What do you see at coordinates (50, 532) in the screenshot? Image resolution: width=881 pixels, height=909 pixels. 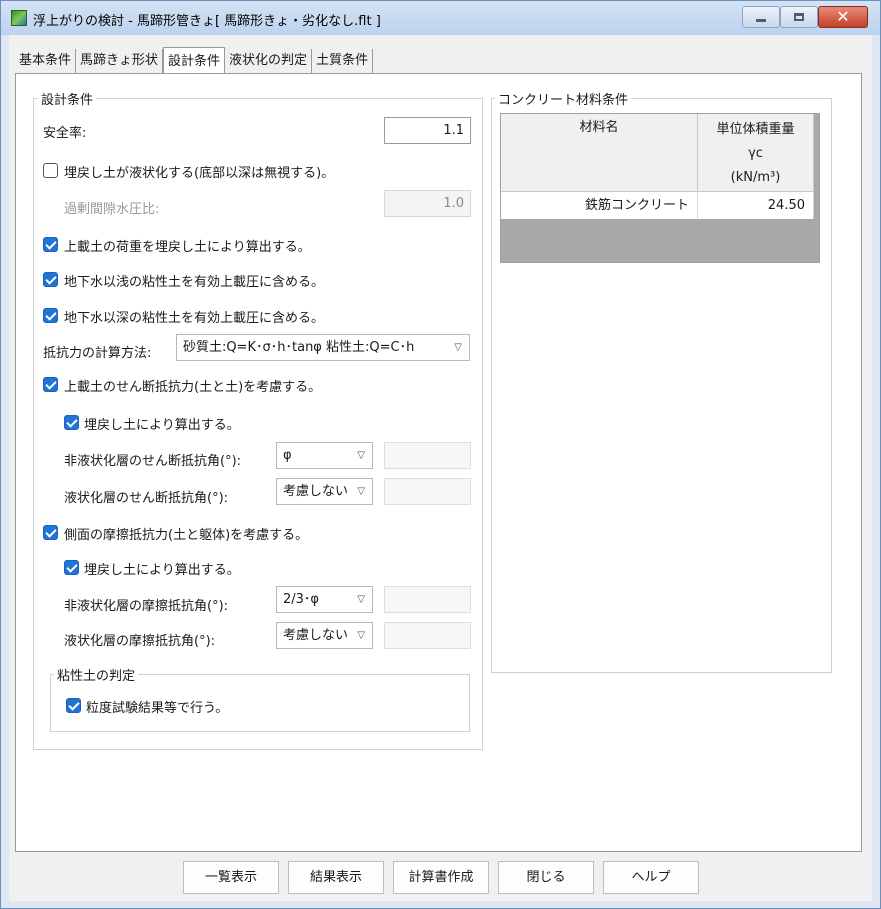 I see `side-friction-checkbox` at bounding box center [50, 532].